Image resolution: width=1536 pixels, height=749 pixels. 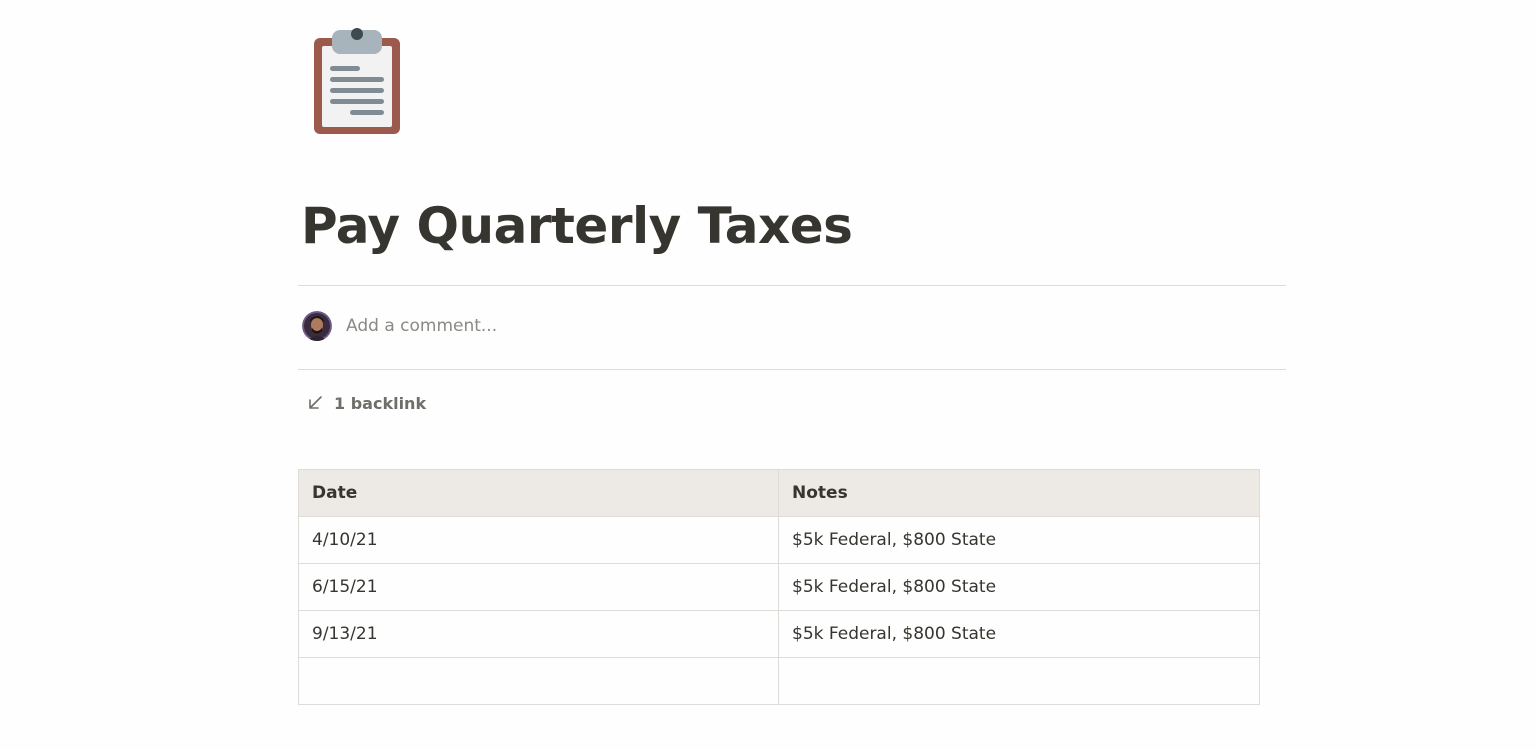 I want to click on table-row: 4/10/21 $5k Federal, $800 State, so click(x=779, y=540).